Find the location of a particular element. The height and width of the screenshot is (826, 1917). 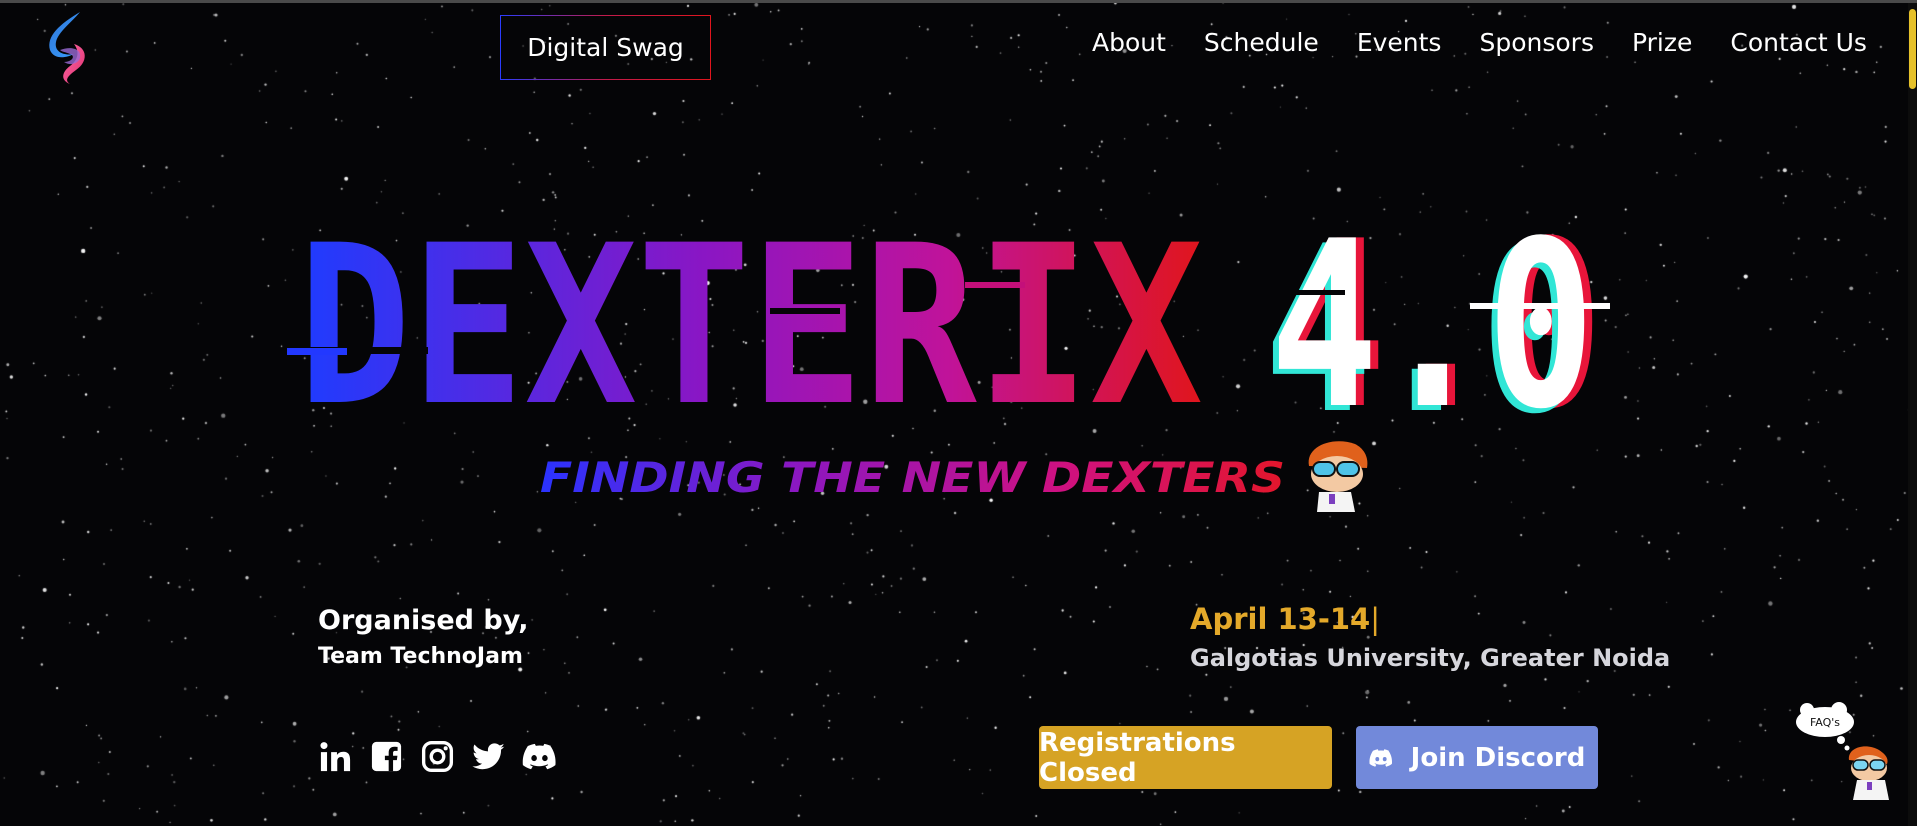

nav-prize: Prize is located at coordinates (1662, 42).